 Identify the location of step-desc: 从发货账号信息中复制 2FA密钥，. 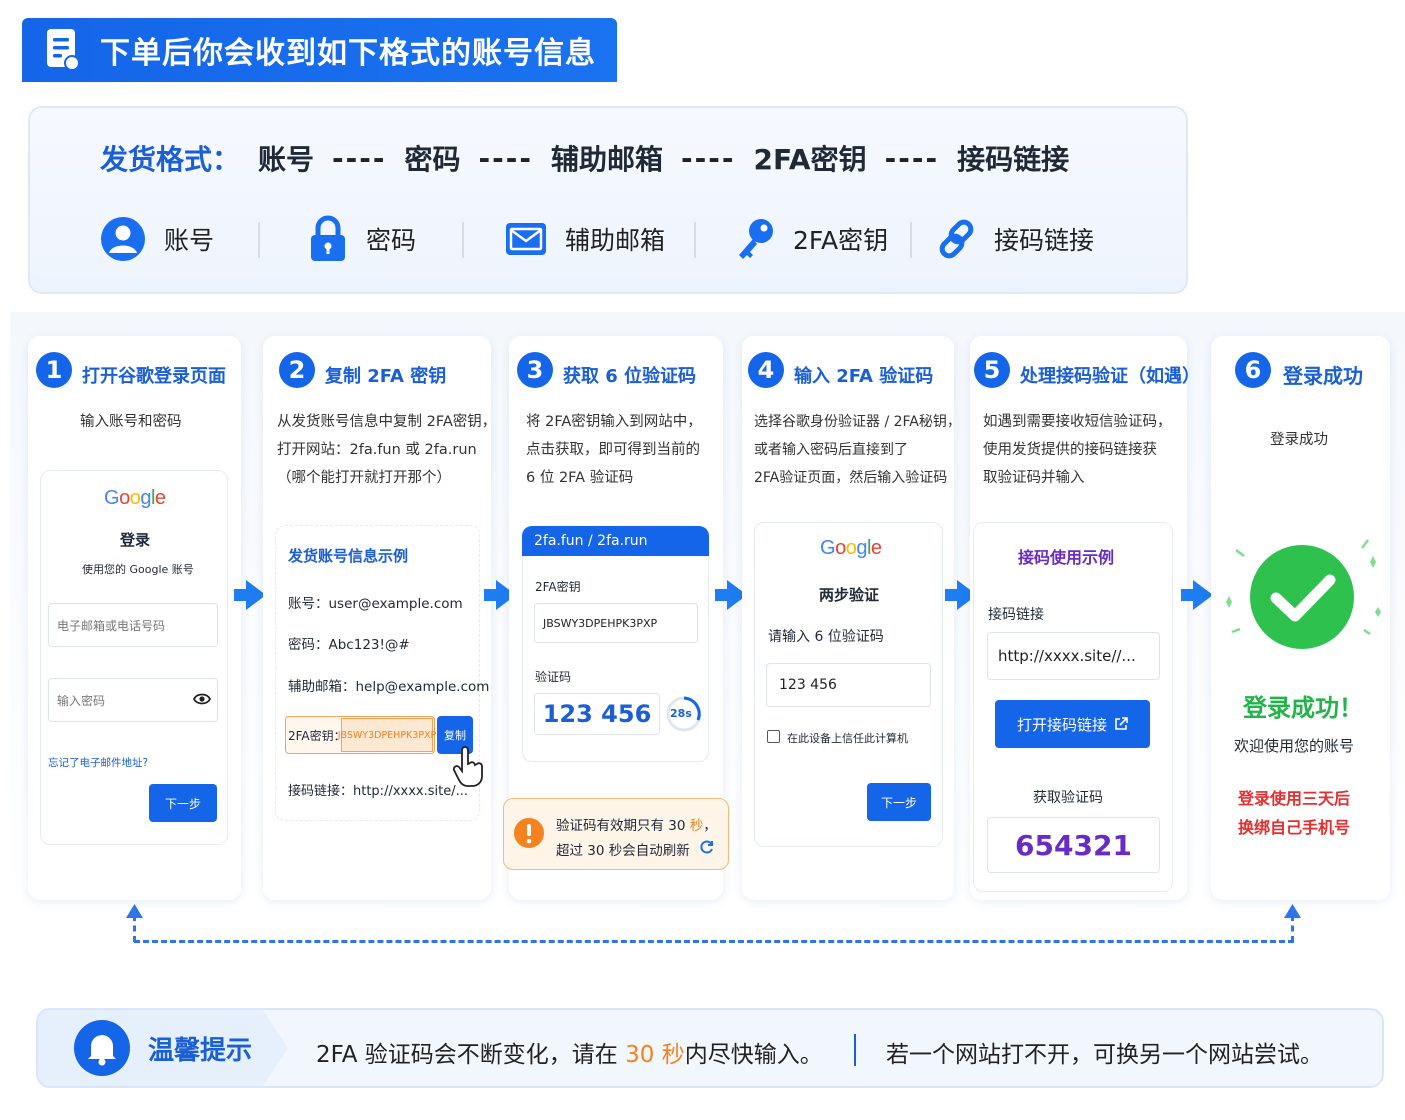
(387, 422).